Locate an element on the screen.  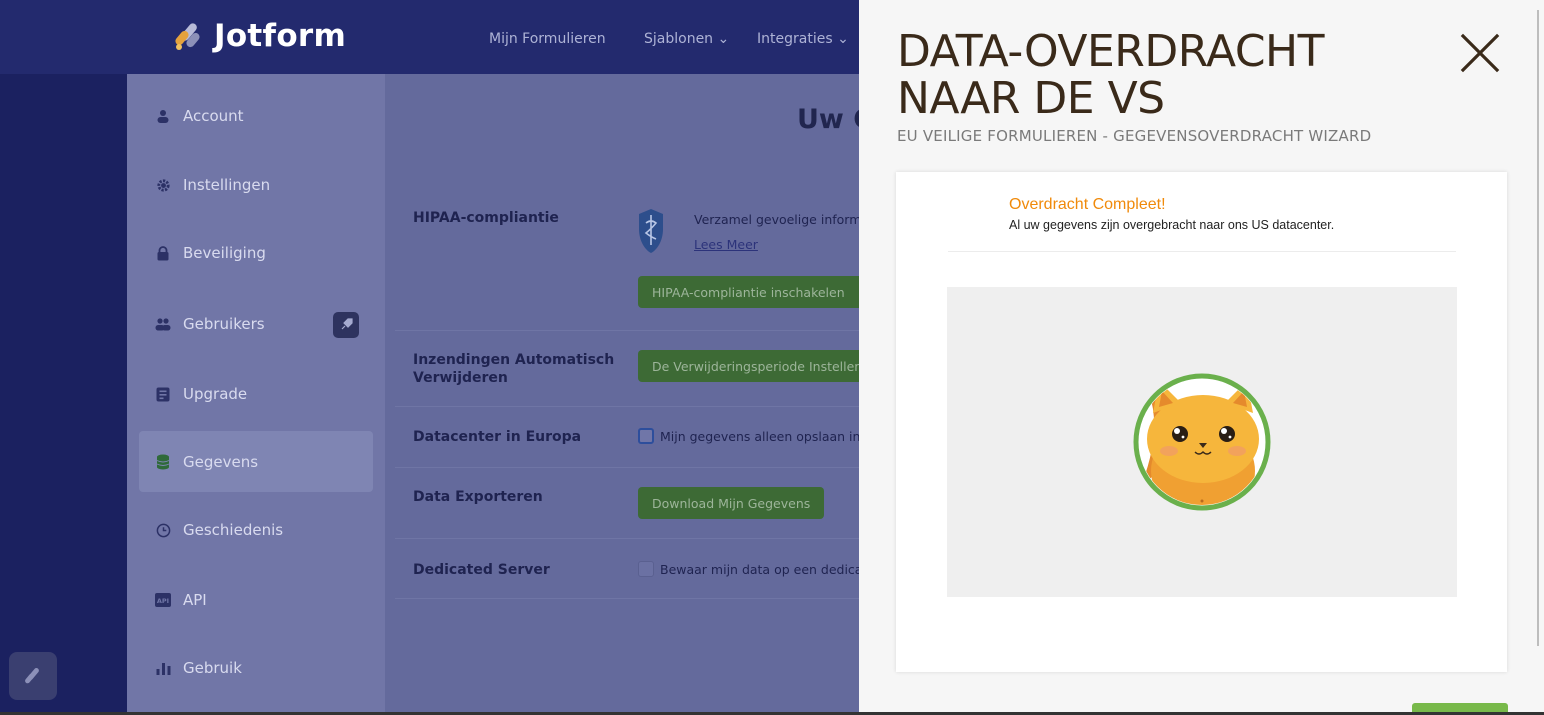
hipaa-read-more-link: Lees Meer is located at coordinates (726, 244).